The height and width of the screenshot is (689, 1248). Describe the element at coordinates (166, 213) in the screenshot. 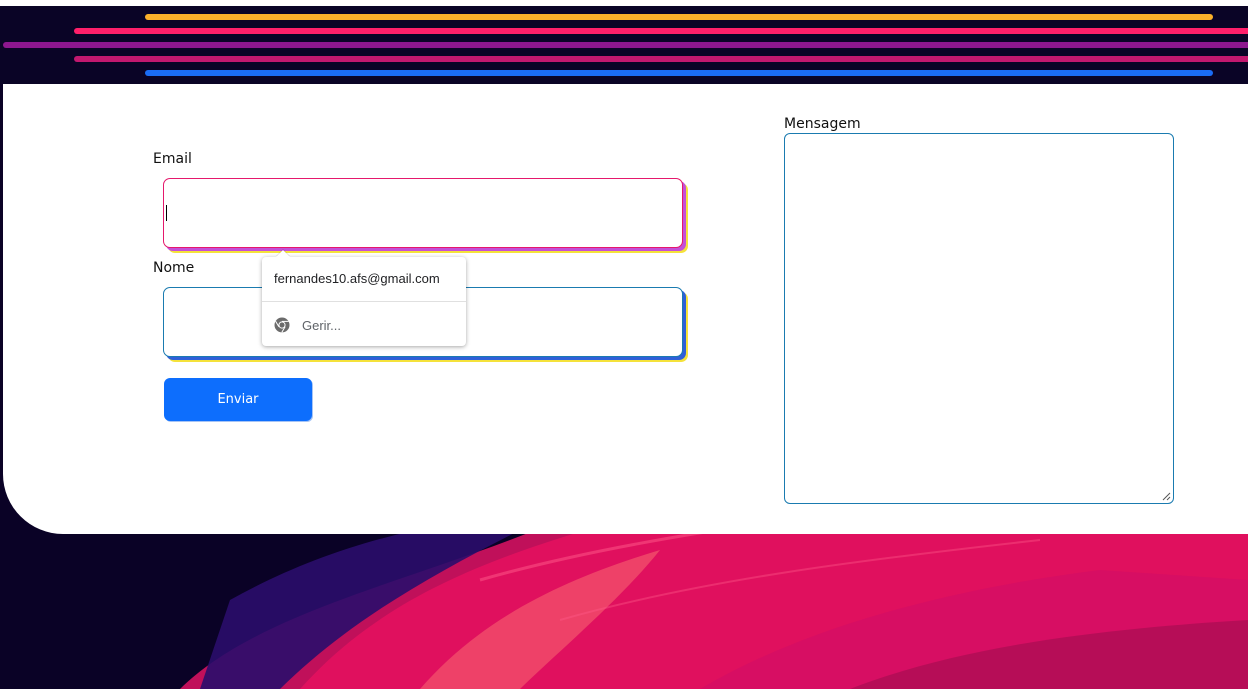

I see `text-caret` at that location.